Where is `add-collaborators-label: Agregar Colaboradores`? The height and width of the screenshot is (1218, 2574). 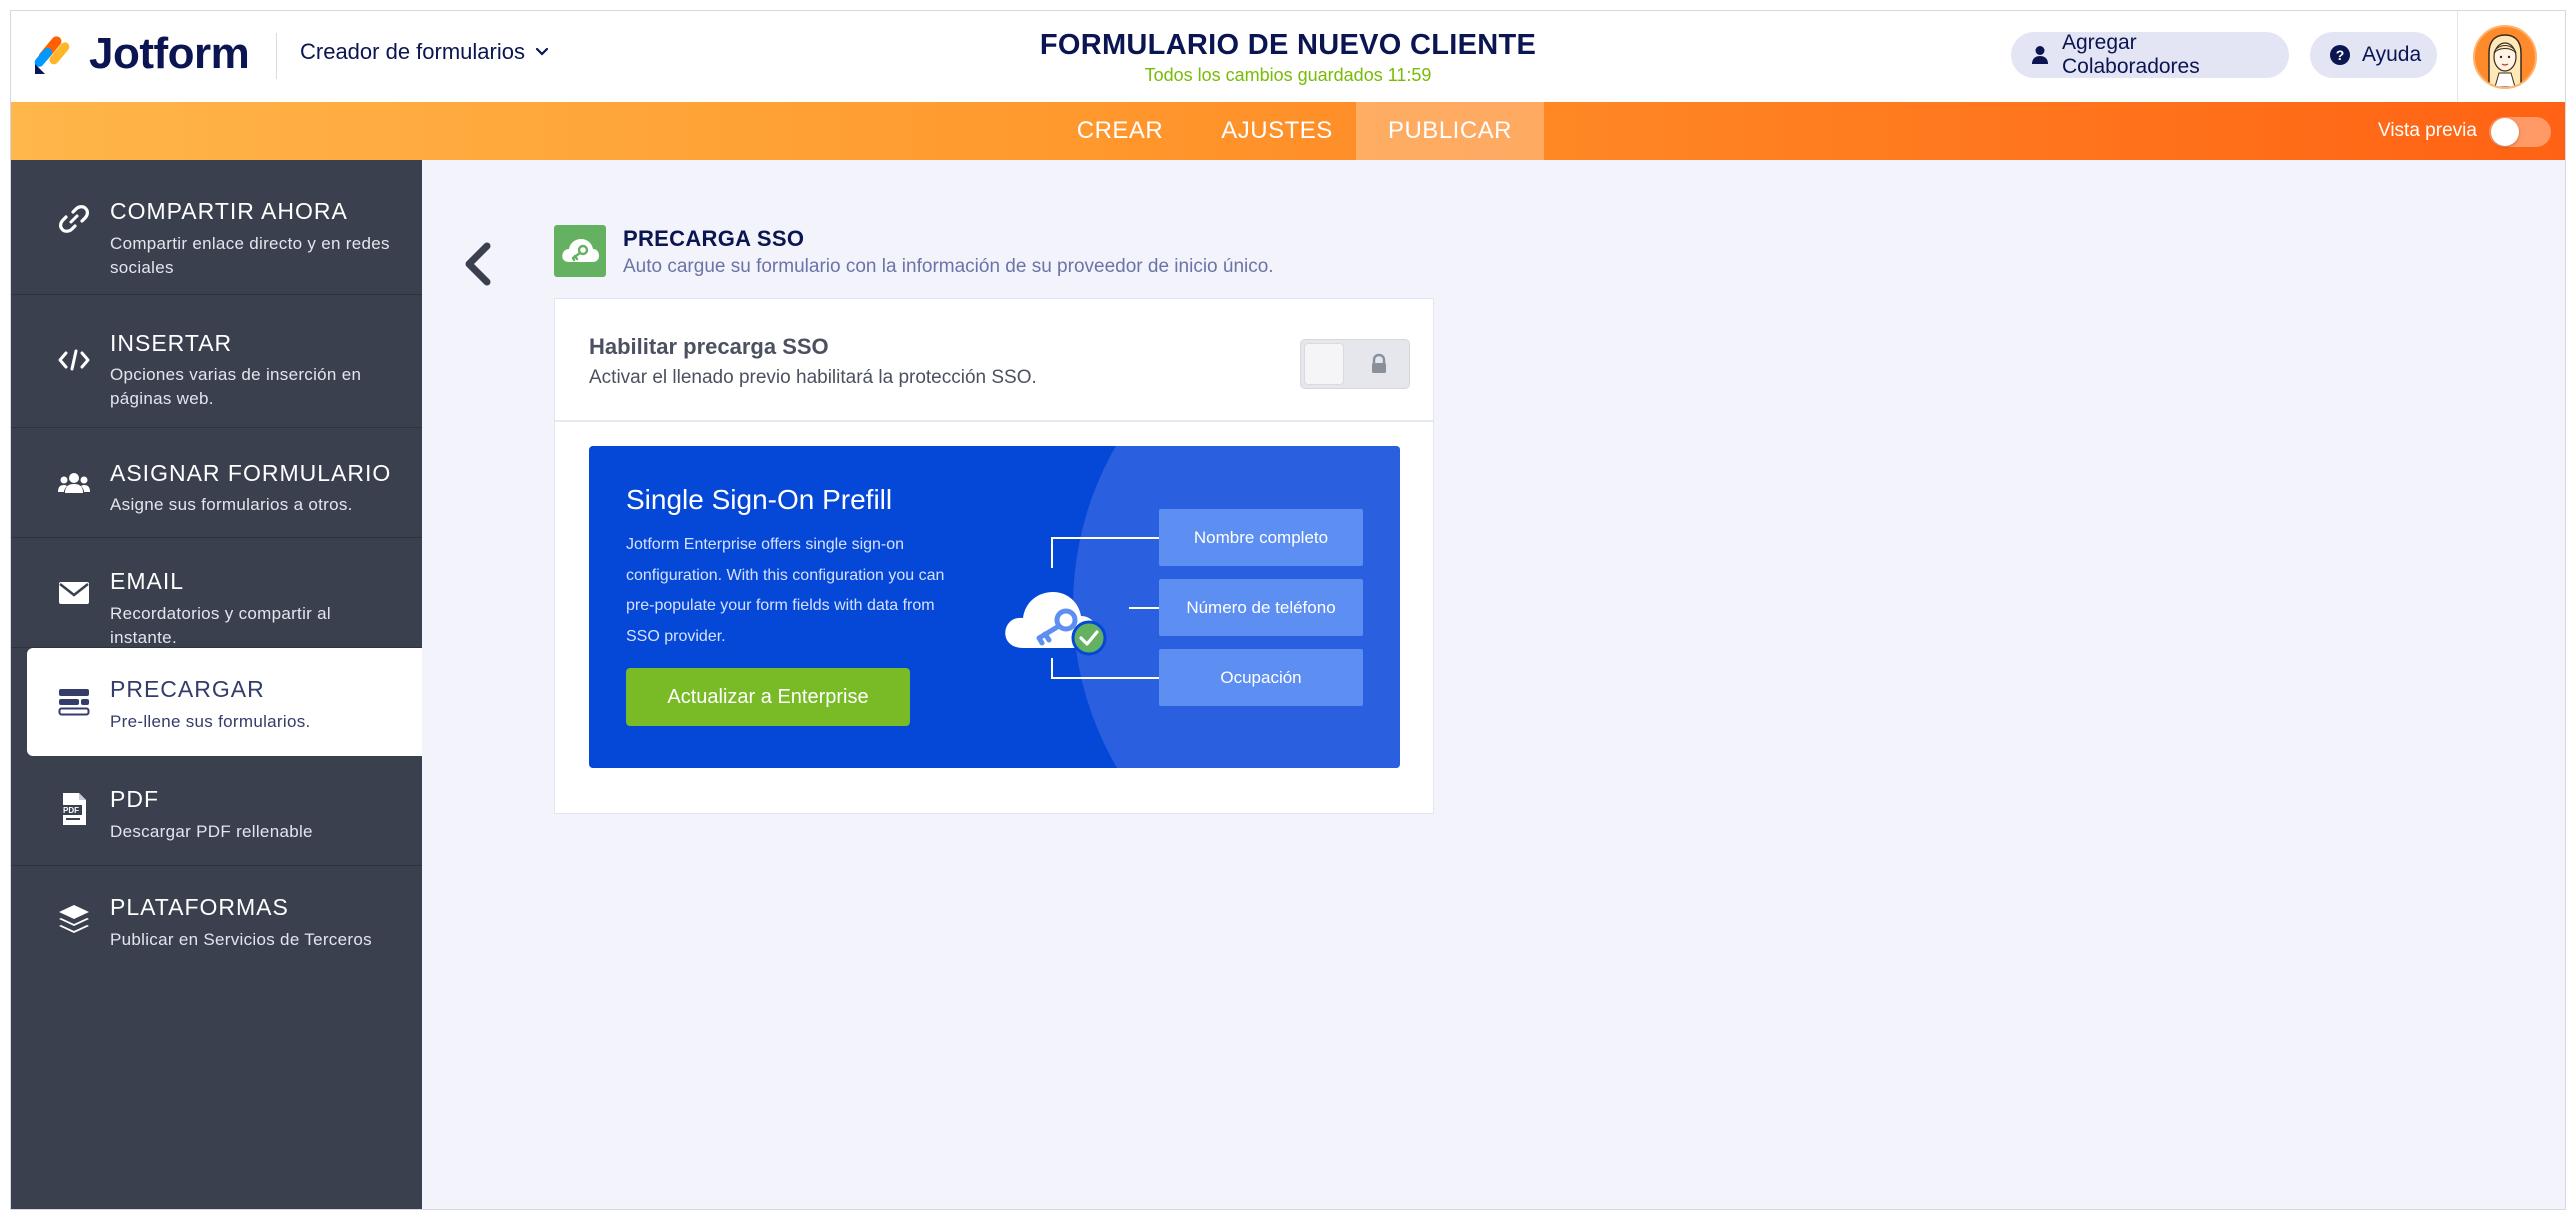
add-collaborators-label: Agregar Colaboradores is located at coordinates (2130, 54).